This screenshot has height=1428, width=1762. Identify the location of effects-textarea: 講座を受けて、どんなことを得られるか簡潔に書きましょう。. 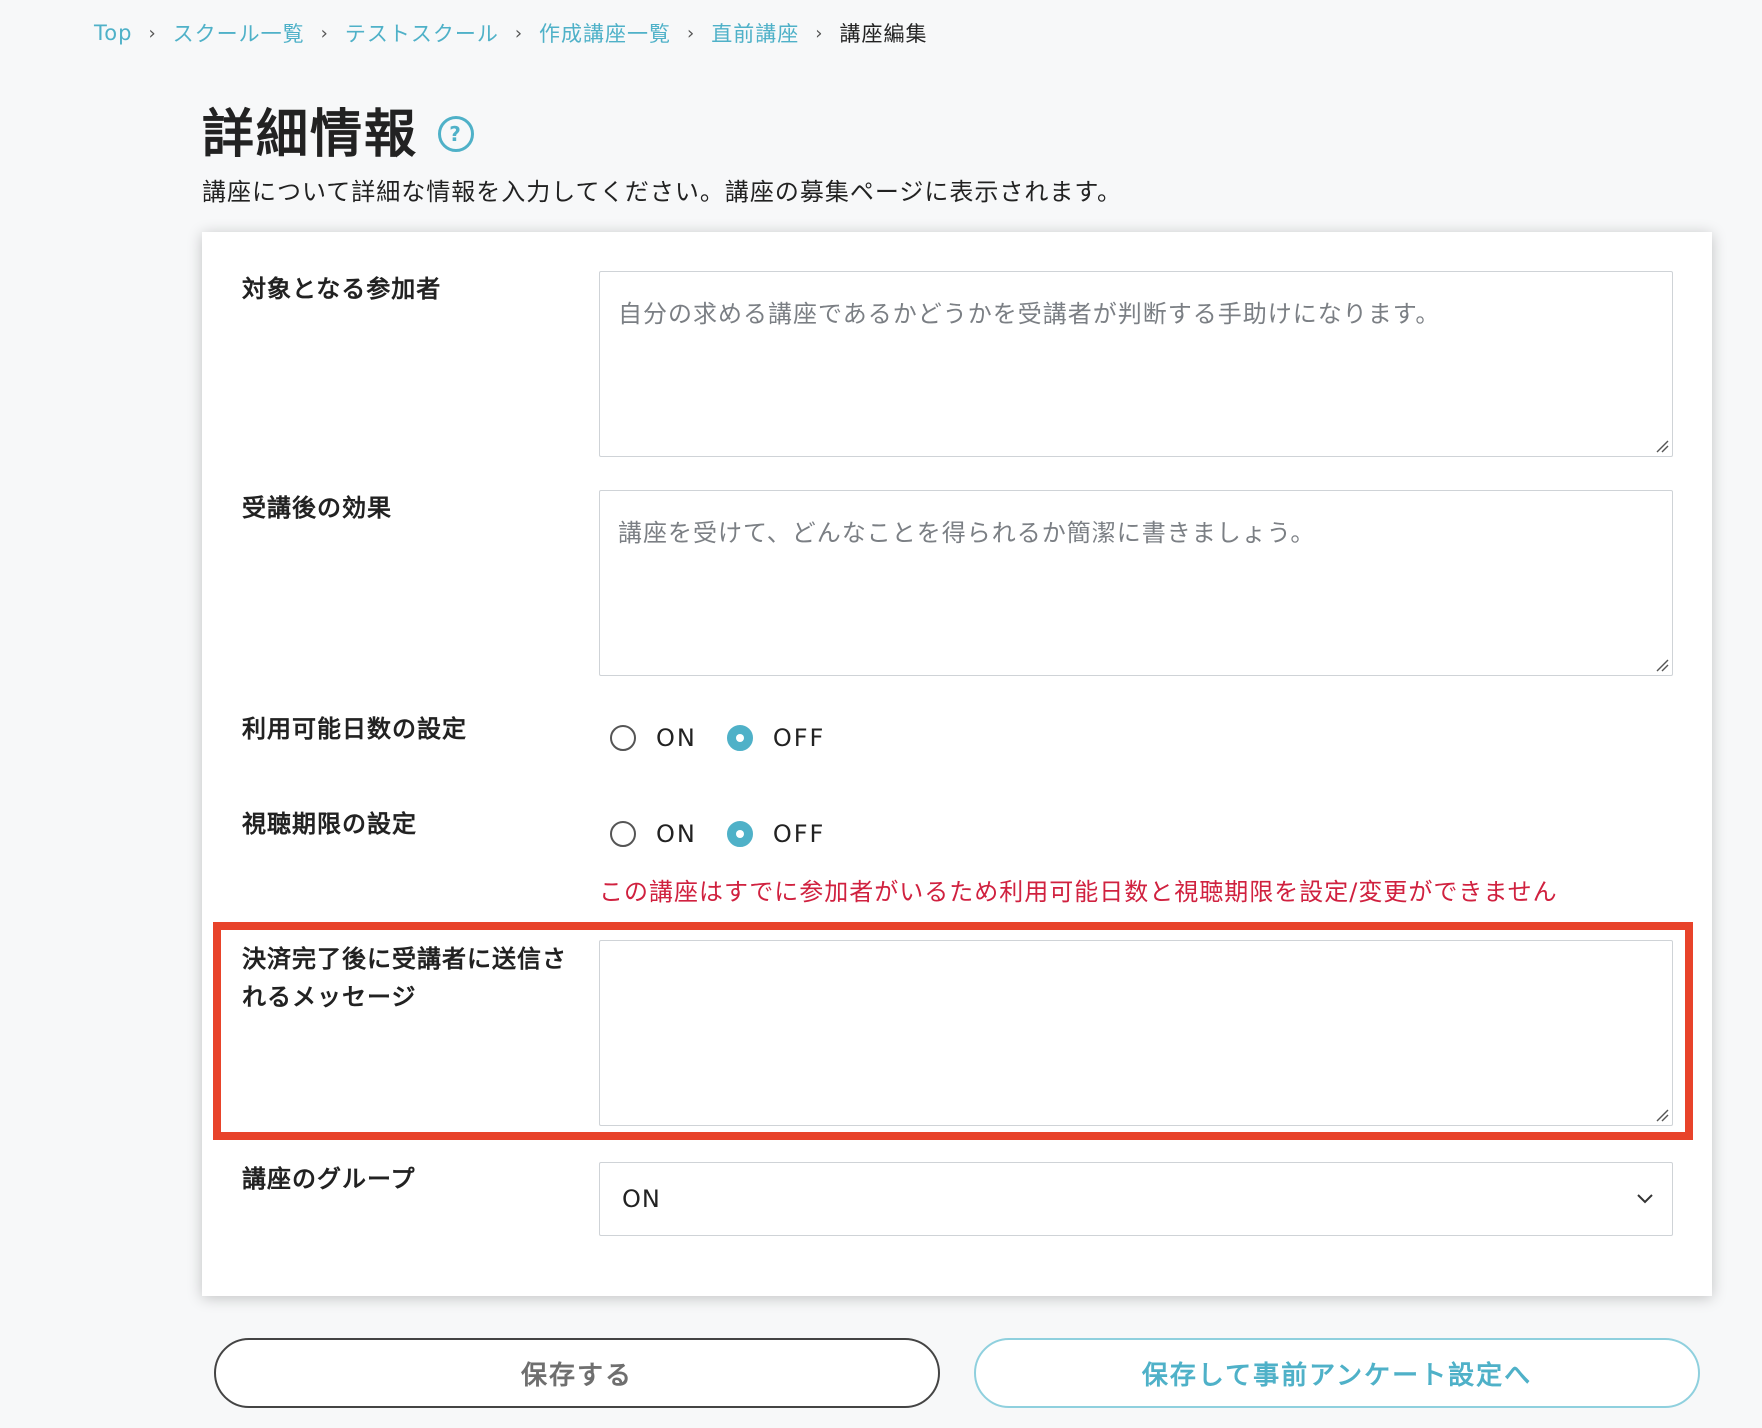
(1136, 583).